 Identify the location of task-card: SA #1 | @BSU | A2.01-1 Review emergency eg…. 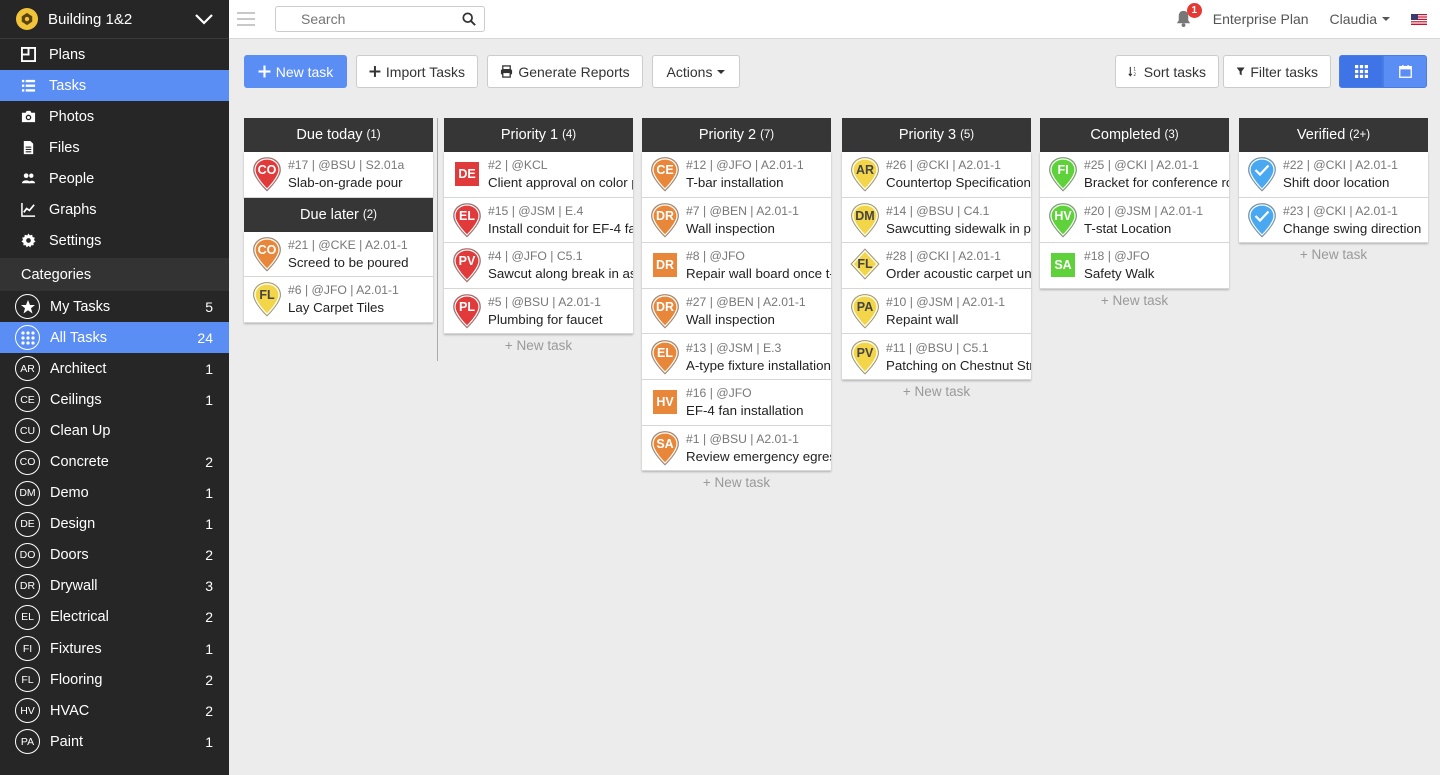
(736, 448).